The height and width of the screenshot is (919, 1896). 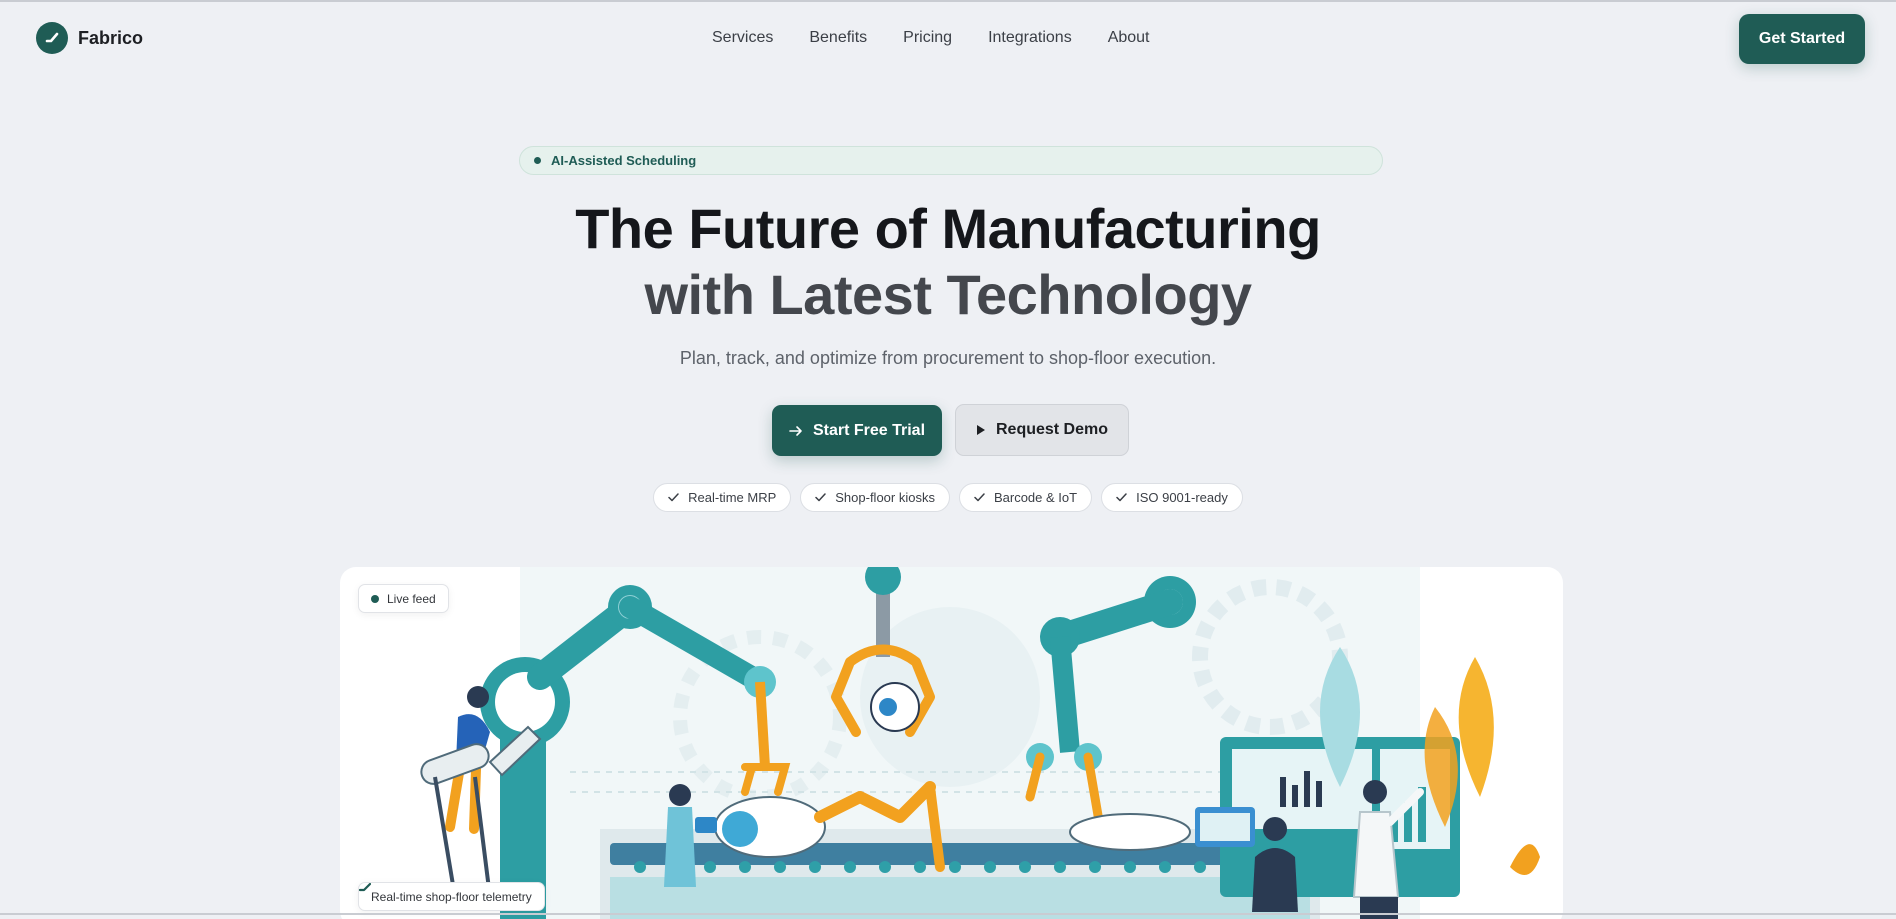 What do you see at coordinates (742, 38) in the screenshot?
I see `nav-item-services: Services` at bounding box center [742, 38].